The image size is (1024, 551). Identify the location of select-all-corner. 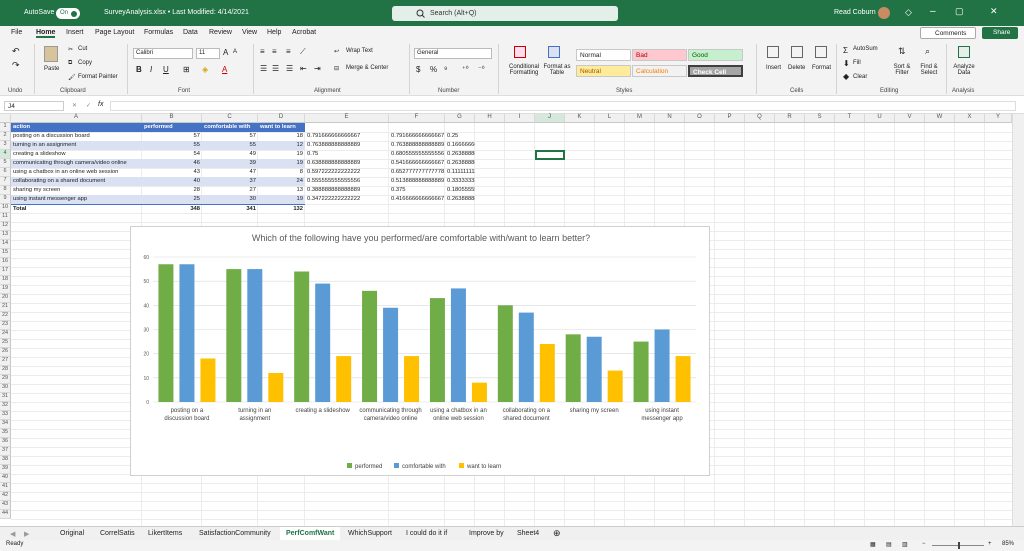
(5, 118).